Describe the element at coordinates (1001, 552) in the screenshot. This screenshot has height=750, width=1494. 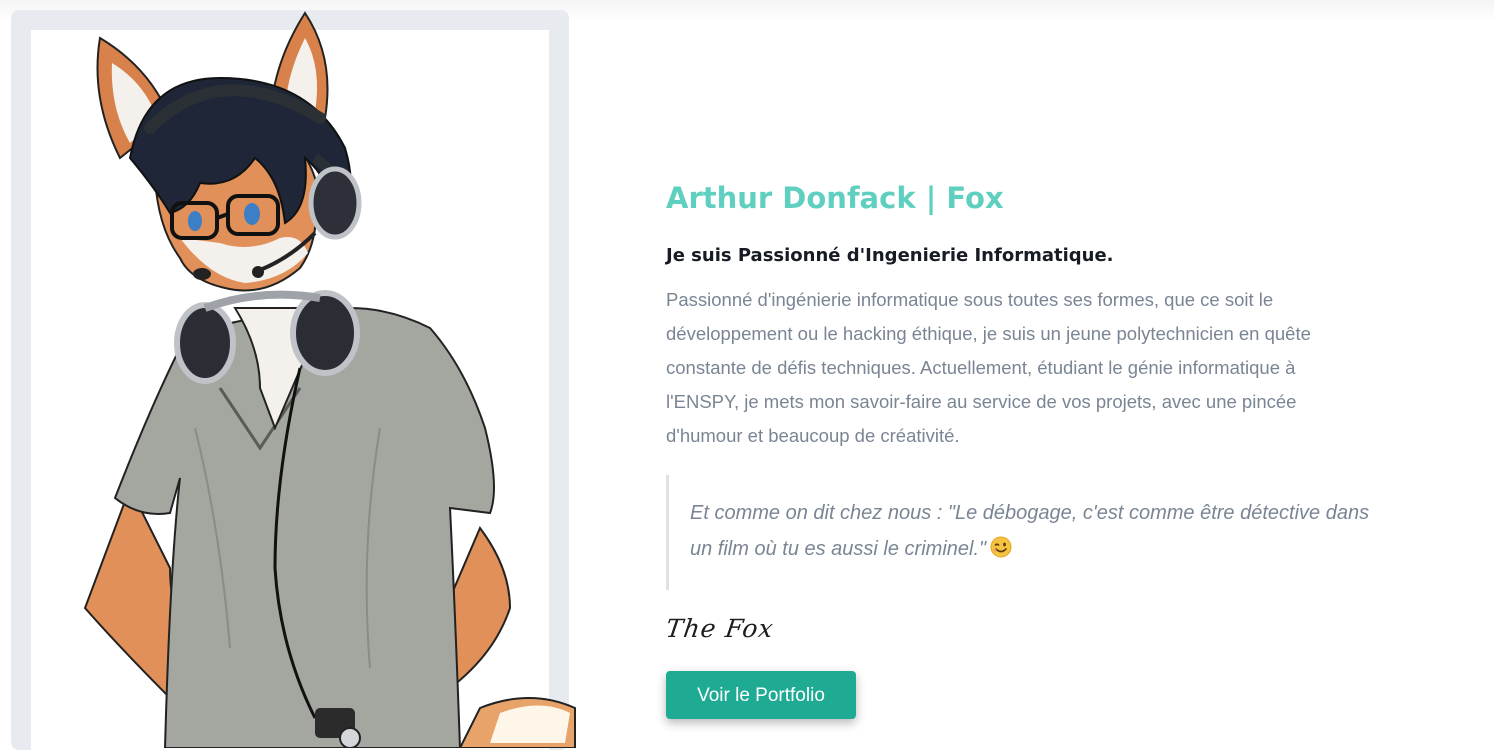
I see `winking-face-icon` at that location.